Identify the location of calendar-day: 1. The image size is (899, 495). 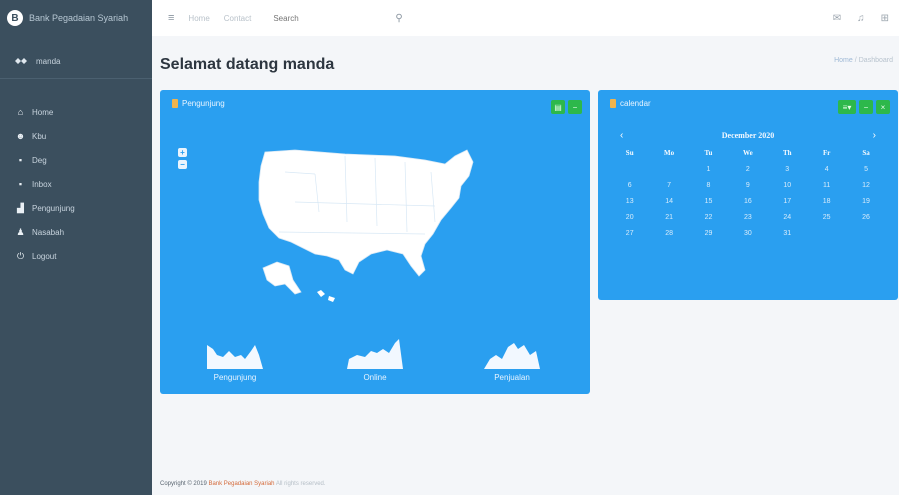
(708, 169).